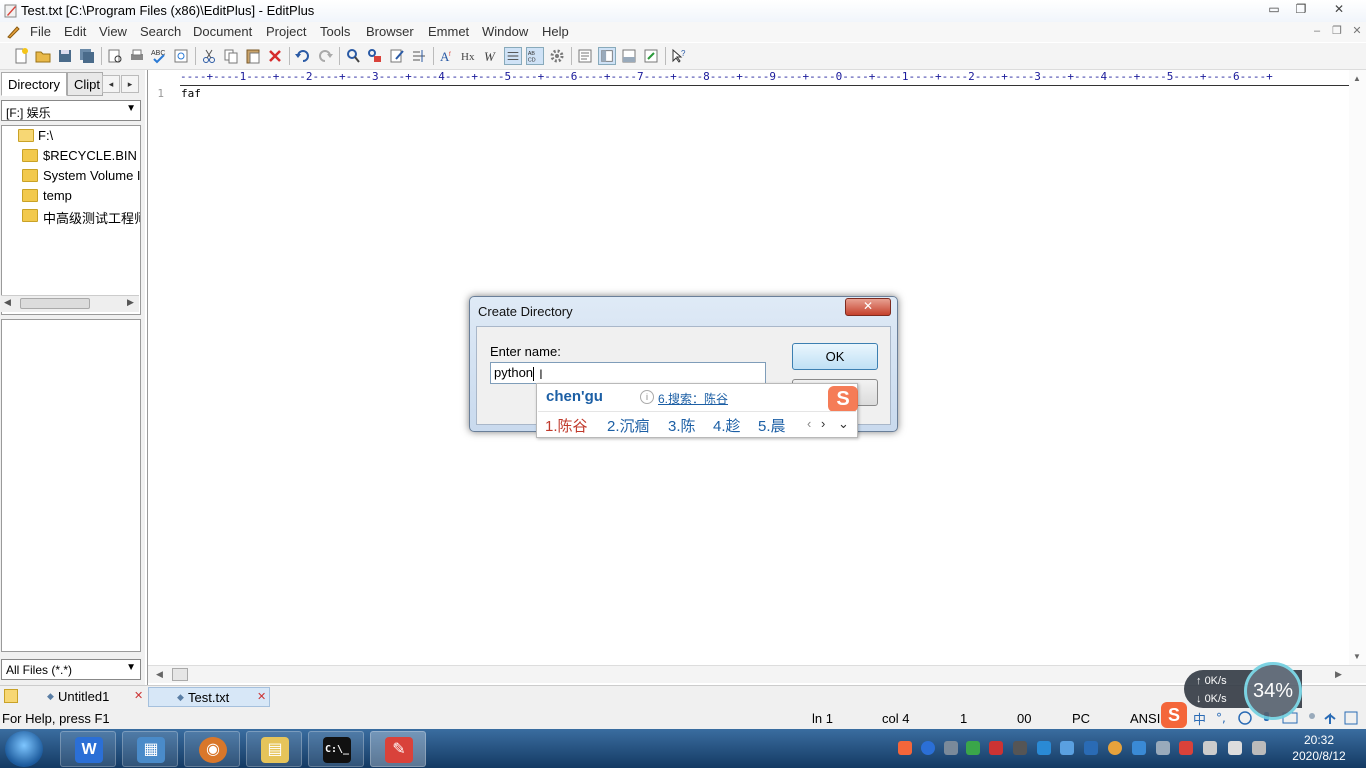 The height and width of the screenshot is (768, 1366). What do you see at coordinates (651, 56) in the screenshot?
I see `browser-view-icon` at bounding box center [651, 56].